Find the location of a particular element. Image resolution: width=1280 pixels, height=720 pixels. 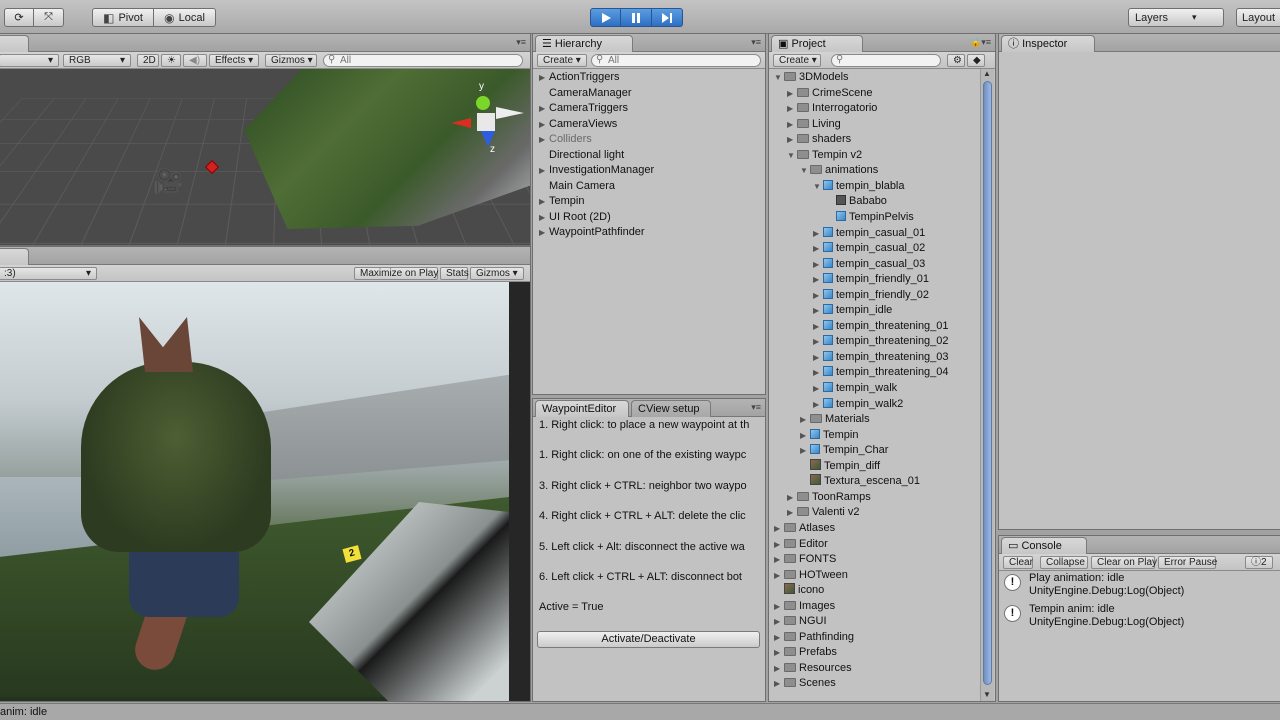

maximize-on-play-toggle: Maximize on Play is located at coordinates (396, 273).